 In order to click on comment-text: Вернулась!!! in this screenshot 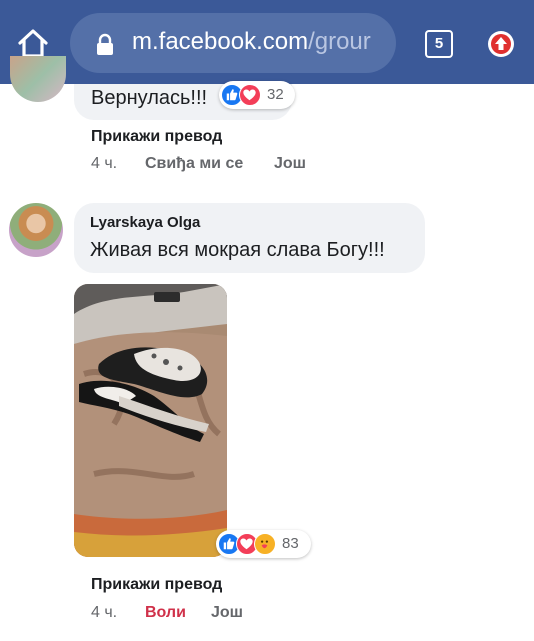, I will do `click(149, 98)`.